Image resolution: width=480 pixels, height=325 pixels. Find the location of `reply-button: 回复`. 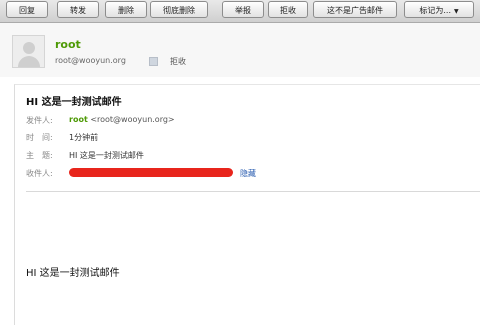

reply-button: 回复 is located at coordinates (27, 9).